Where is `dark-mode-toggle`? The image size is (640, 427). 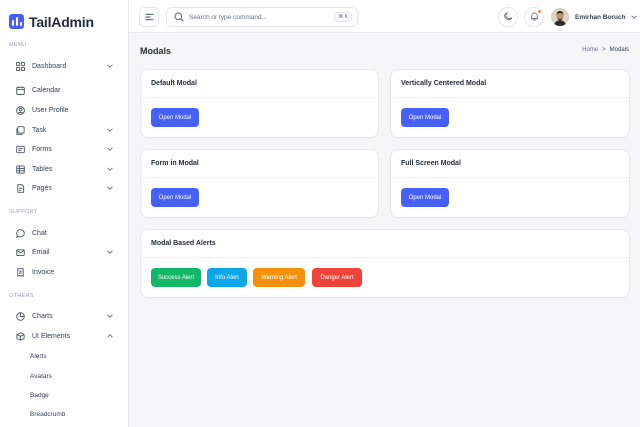 dark-mode-toggle is located at coordinates (508, 17).